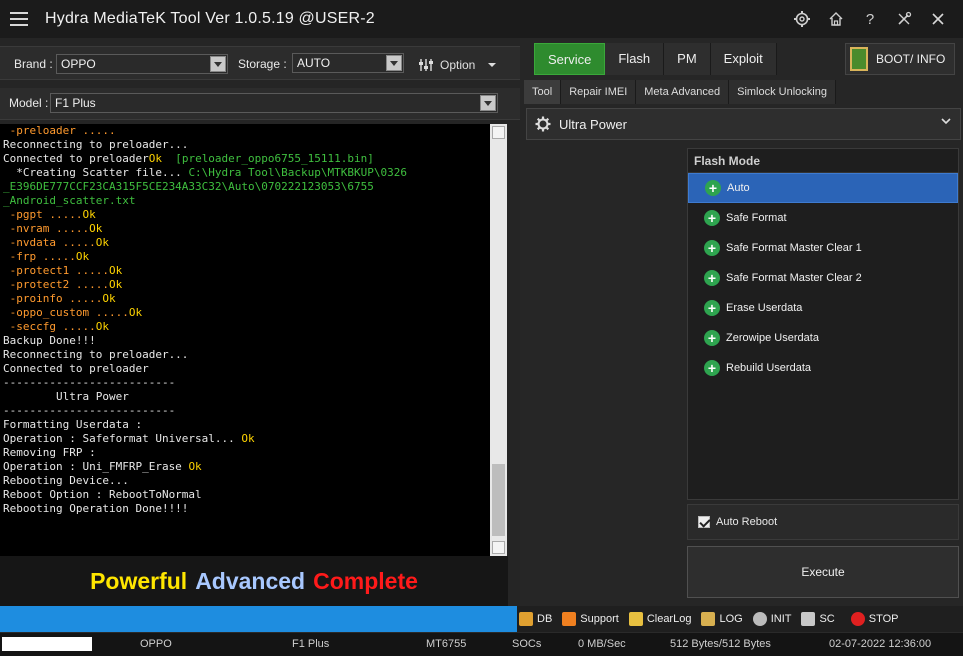 This screenshot has width=963, height=656. Describe the element at coordinates (29, 103) in the screenshot. I see `model-label: Model :` at that location.